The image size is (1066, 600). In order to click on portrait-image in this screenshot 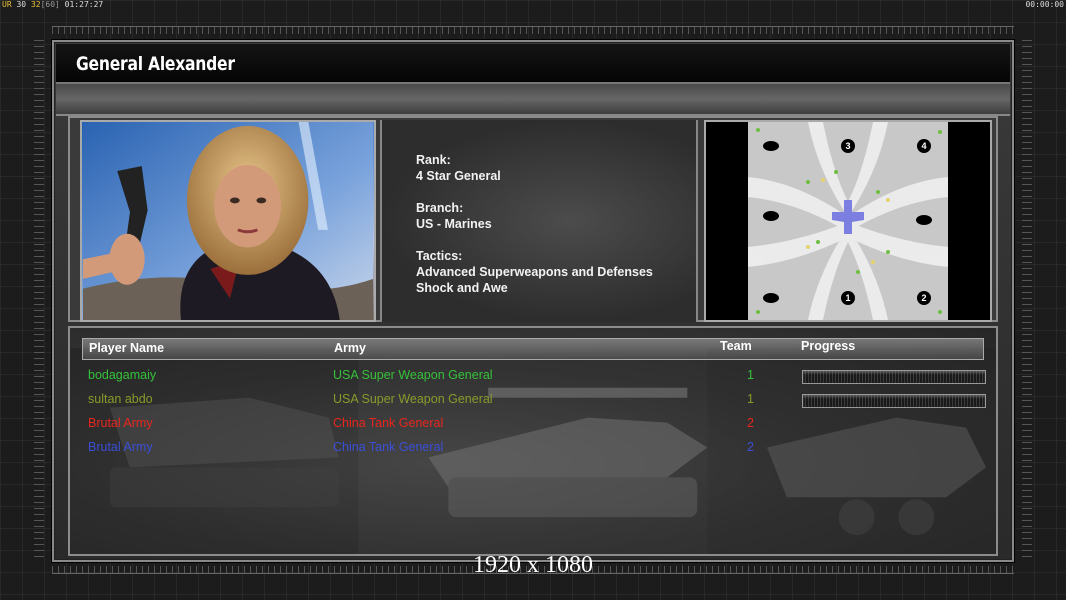, I will do `click(228, 221)`.